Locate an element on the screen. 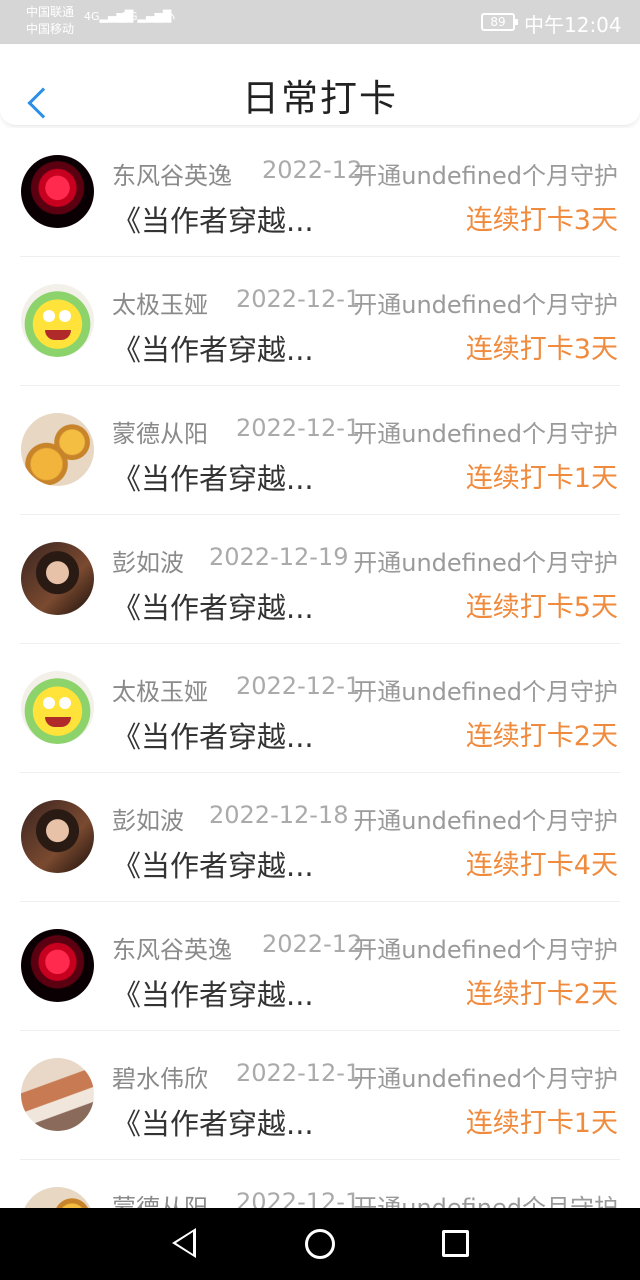 The image size is (640, 1280). user-name: 碧水伟欣 is located at coordinates (160, 1079).